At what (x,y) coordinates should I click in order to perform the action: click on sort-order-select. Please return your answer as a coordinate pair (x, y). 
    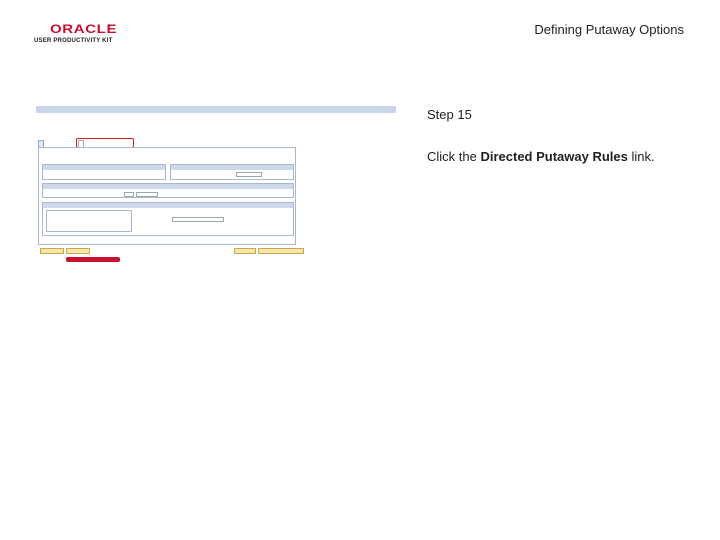
    Looking at the image, I should click on (198, 219).